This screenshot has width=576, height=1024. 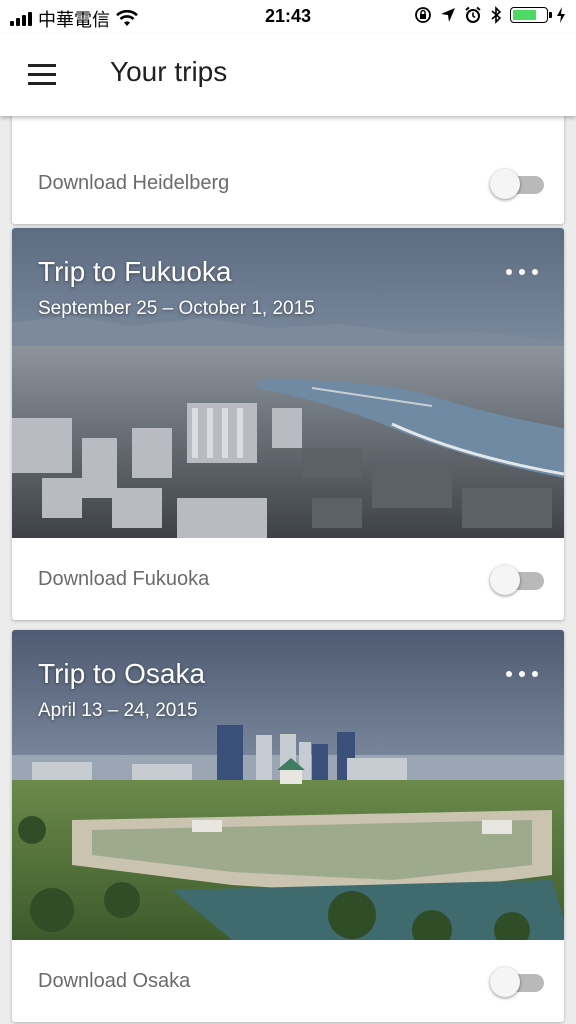 What do you see at coordinates (448, 15) in the screenshot?
I see `location-icon` at bounding box center [448, 15].